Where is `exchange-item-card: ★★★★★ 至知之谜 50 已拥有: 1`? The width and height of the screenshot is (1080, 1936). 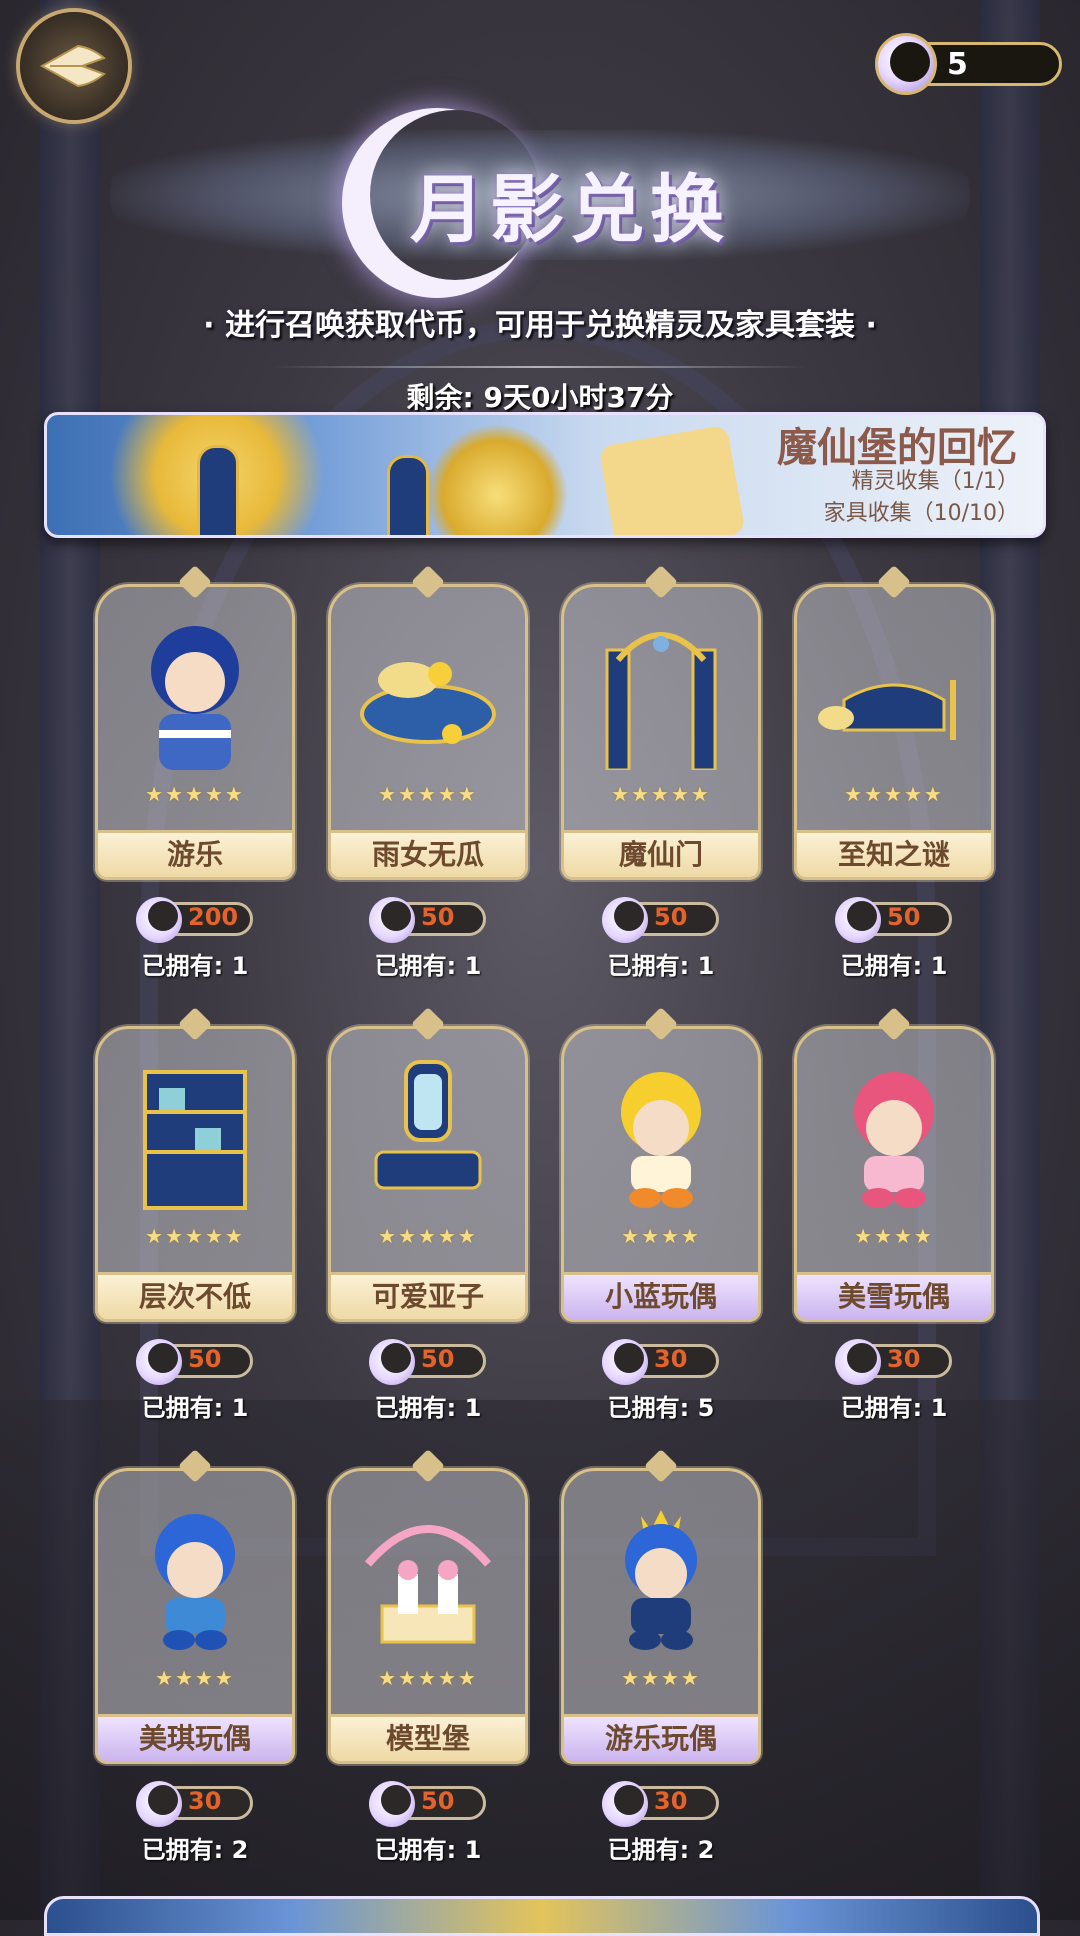
exchange-item-card: ★★★★★ 至知之谜 50 已拥有: 1 is located at coordinates (894, 772).